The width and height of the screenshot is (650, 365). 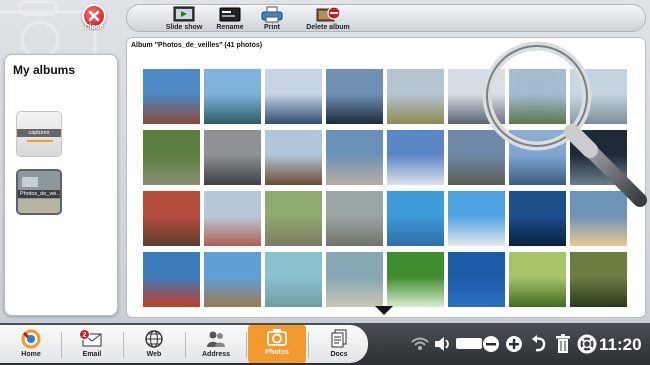 I want to click on globe-icon, so click(x=154, y=339).